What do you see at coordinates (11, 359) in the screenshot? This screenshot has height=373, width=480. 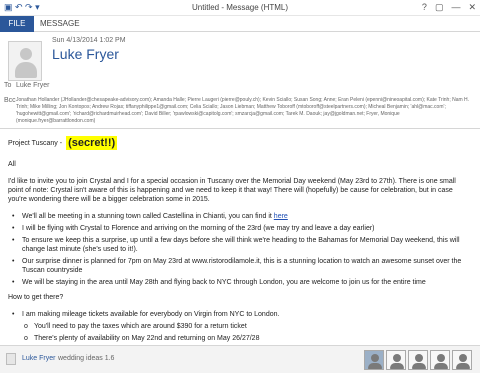 I see `contact-card-icon` at bounding box center [11, 359].